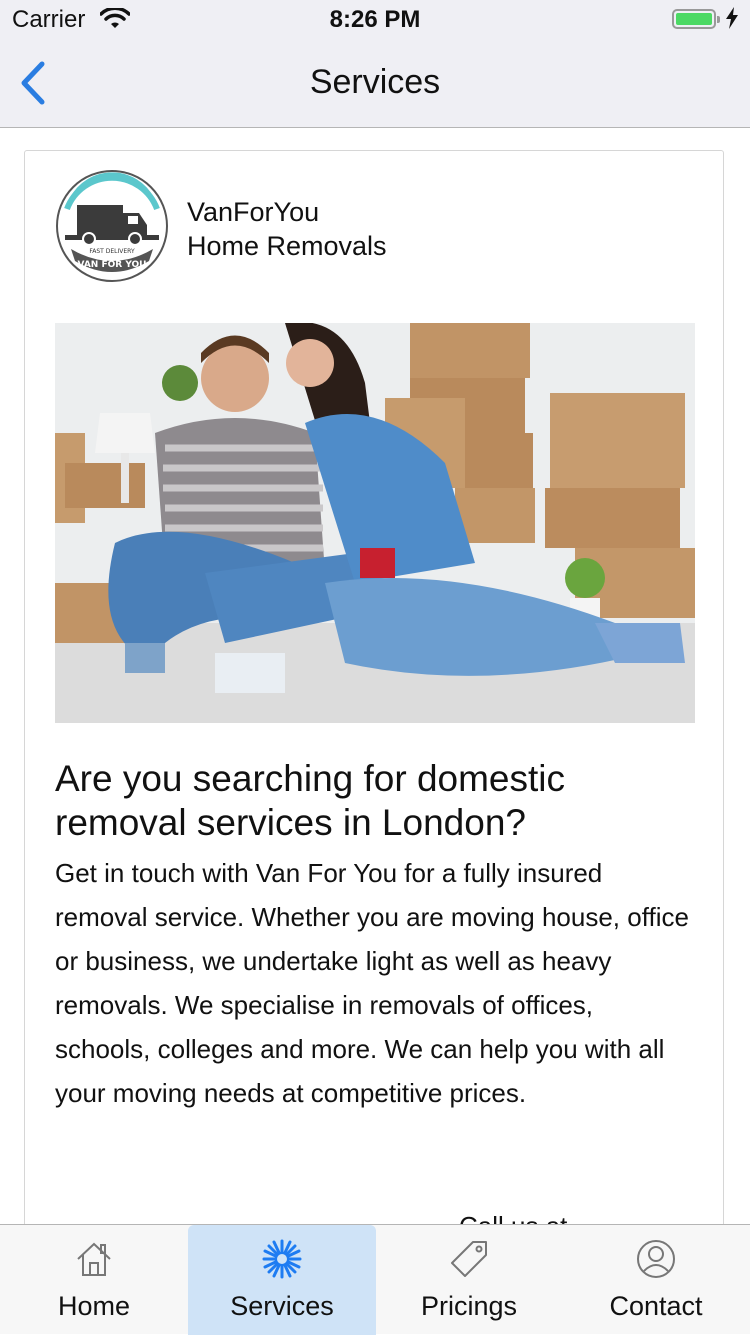 The image size is (750, 1335). What do you see at coordinates (469, 1280) in the screenshot?
I see `tab-pricings: Pricings` at bounding box center [469, 1280].